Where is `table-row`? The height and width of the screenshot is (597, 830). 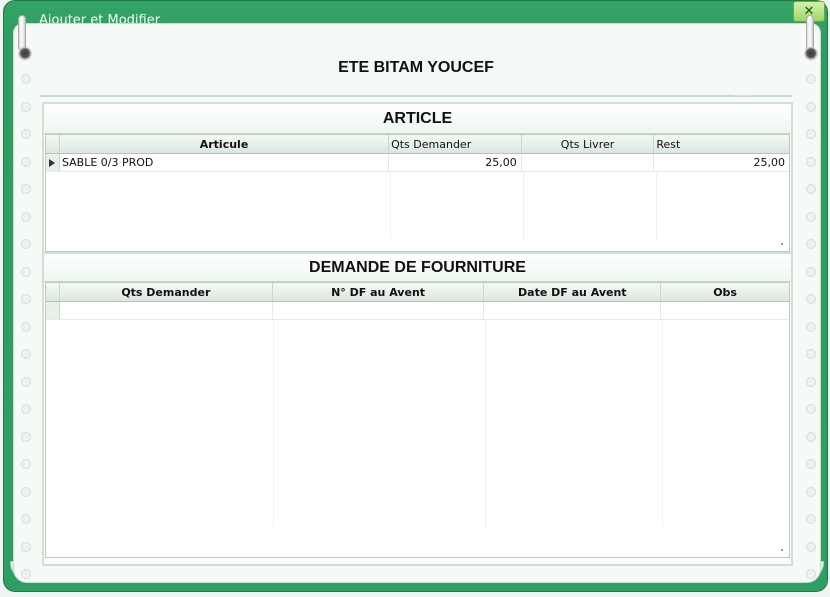
table-row is located at coordinates (417, 311).